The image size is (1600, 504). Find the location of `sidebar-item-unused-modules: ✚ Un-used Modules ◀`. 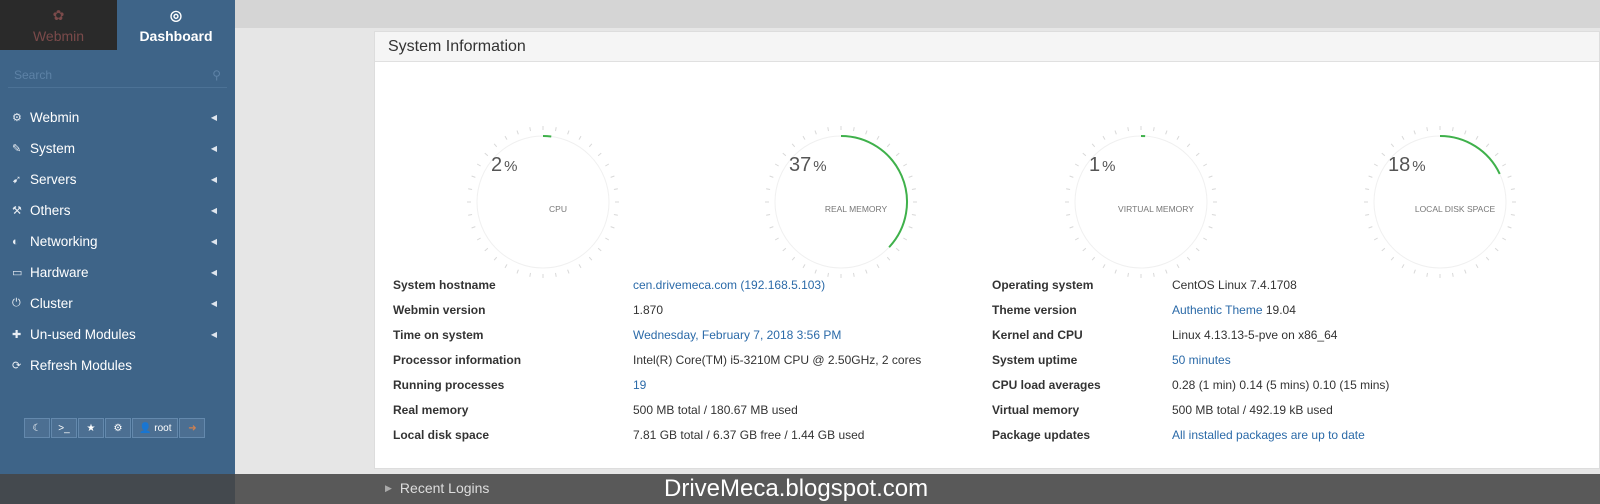

sidebar-item-unused-modules: ✚ Un-used Modules ◀ is located at coordinates (117, 334).